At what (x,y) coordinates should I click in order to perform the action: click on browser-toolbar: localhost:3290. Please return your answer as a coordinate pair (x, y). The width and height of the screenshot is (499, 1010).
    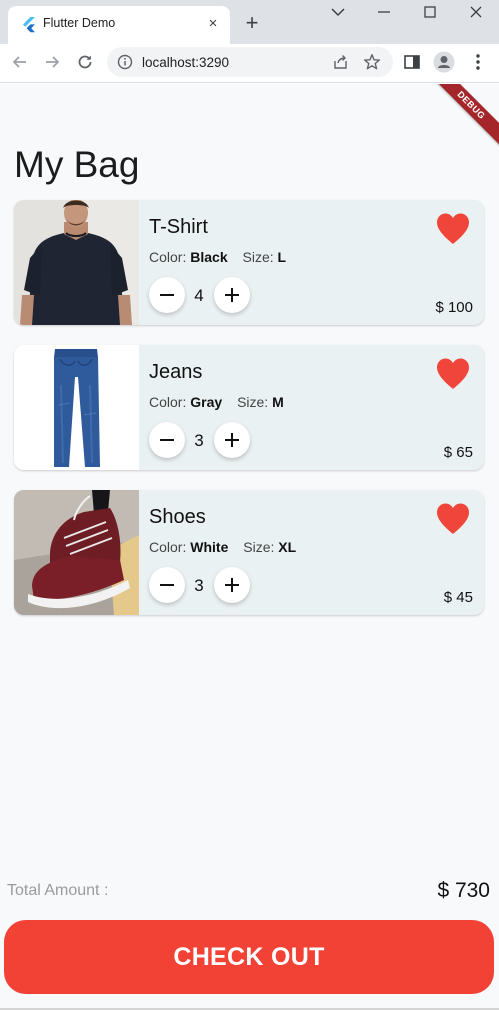
    Looking at the image, I should click on (249, 63).